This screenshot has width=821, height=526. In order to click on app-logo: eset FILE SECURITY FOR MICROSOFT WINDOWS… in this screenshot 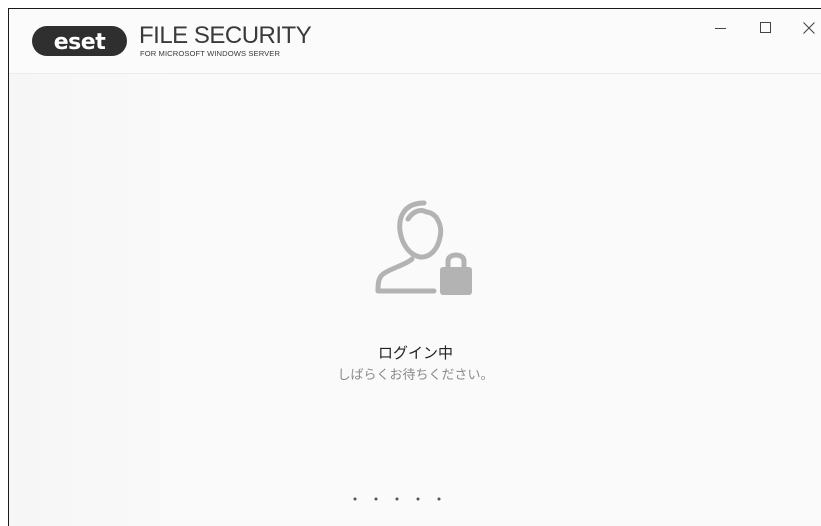, I will do `click(172, 40)`.